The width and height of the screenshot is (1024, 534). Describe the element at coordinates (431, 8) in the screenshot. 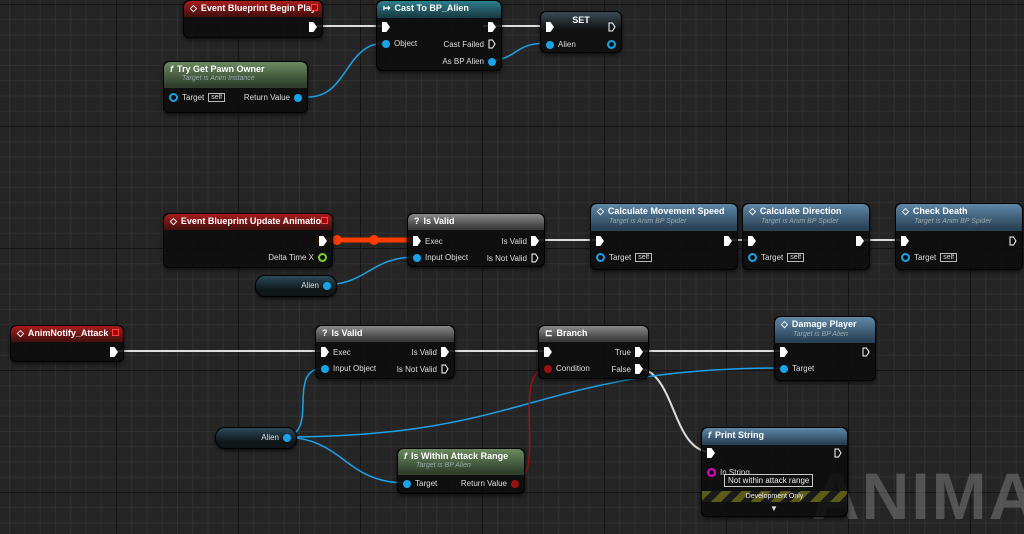

I see `node-title: Cast To BP_Alien` at that location.